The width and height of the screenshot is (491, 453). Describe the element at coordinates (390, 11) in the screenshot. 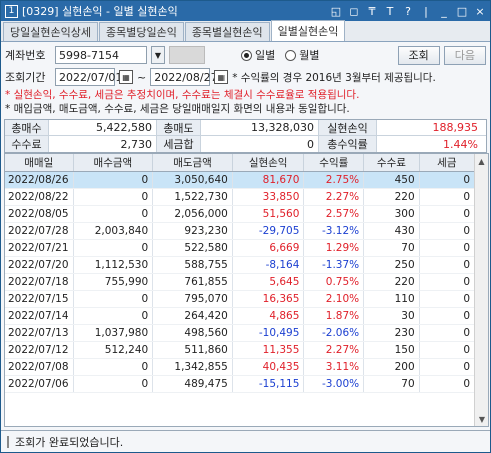

I see `font-icon: T` at that location.